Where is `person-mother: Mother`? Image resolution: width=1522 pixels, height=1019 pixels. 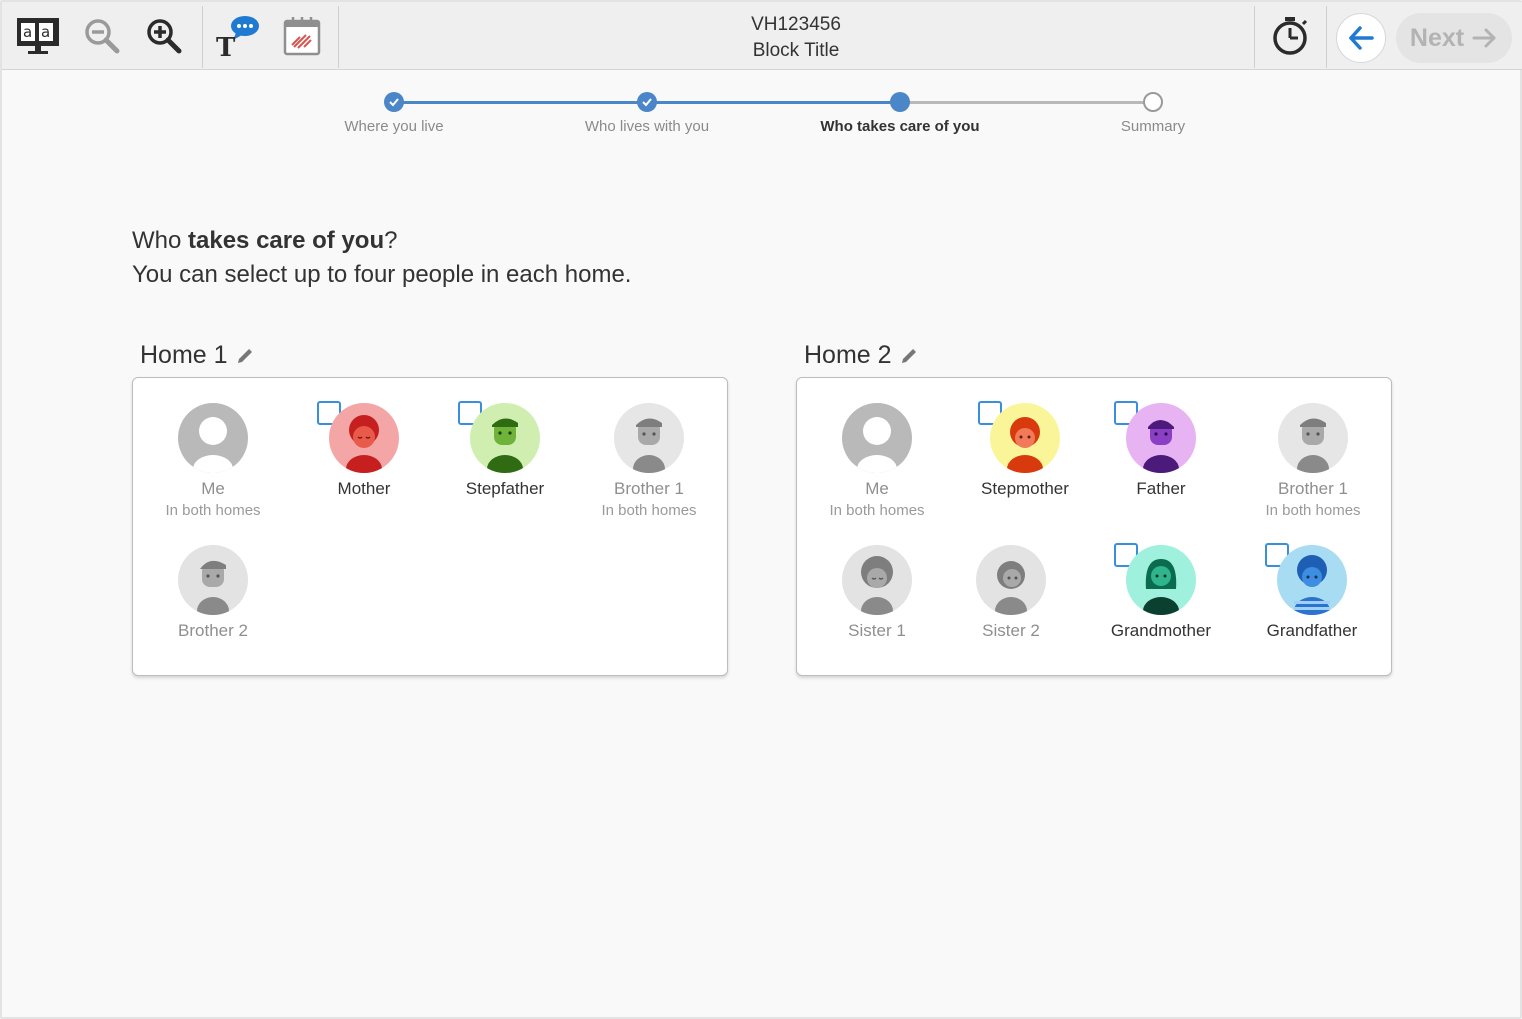
person-mother: Mother is located at coordinates (364, 450).